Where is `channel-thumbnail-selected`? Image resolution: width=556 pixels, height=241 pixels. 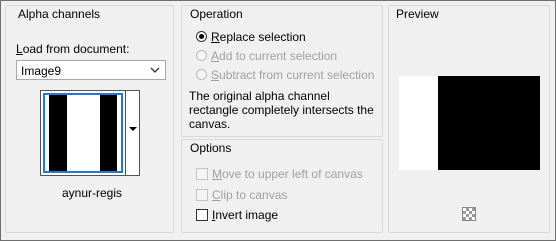
channel-thumbnail-selected is located at coordinates (83, 133).